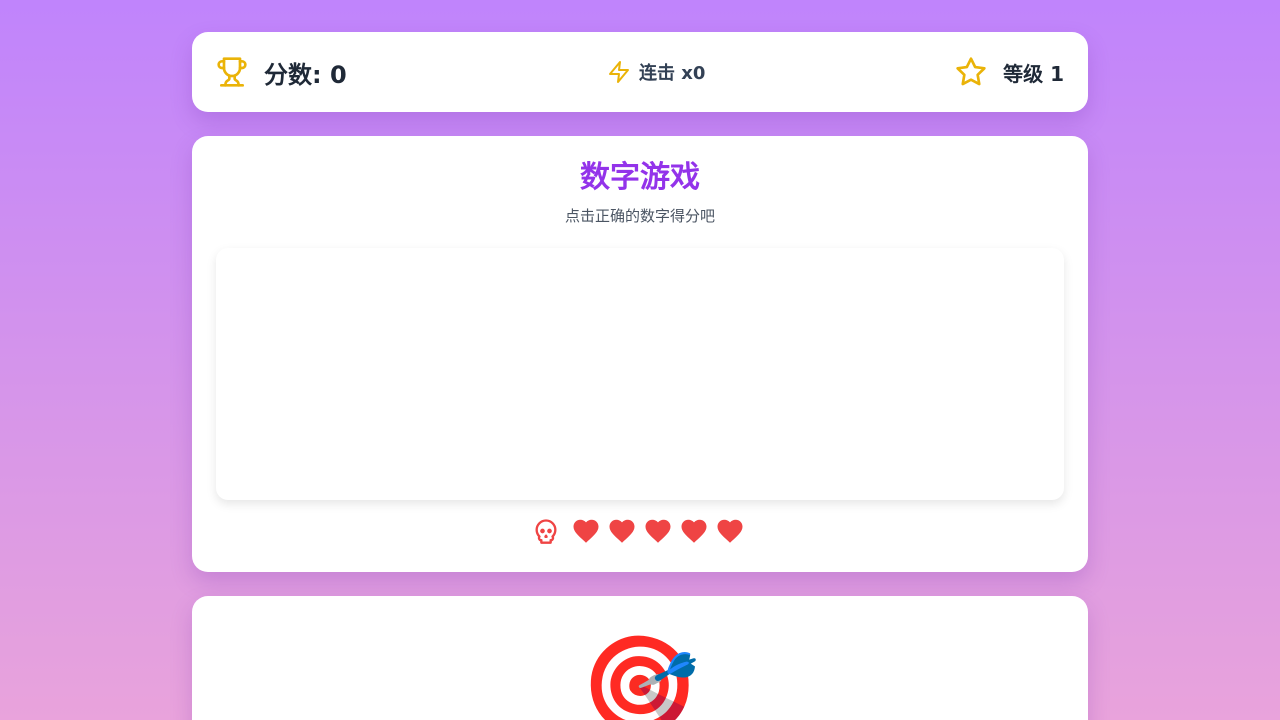 Image resolution: width=1280 pixels, height=720 pixels. I want to click on lives-row, so click(640, 533).